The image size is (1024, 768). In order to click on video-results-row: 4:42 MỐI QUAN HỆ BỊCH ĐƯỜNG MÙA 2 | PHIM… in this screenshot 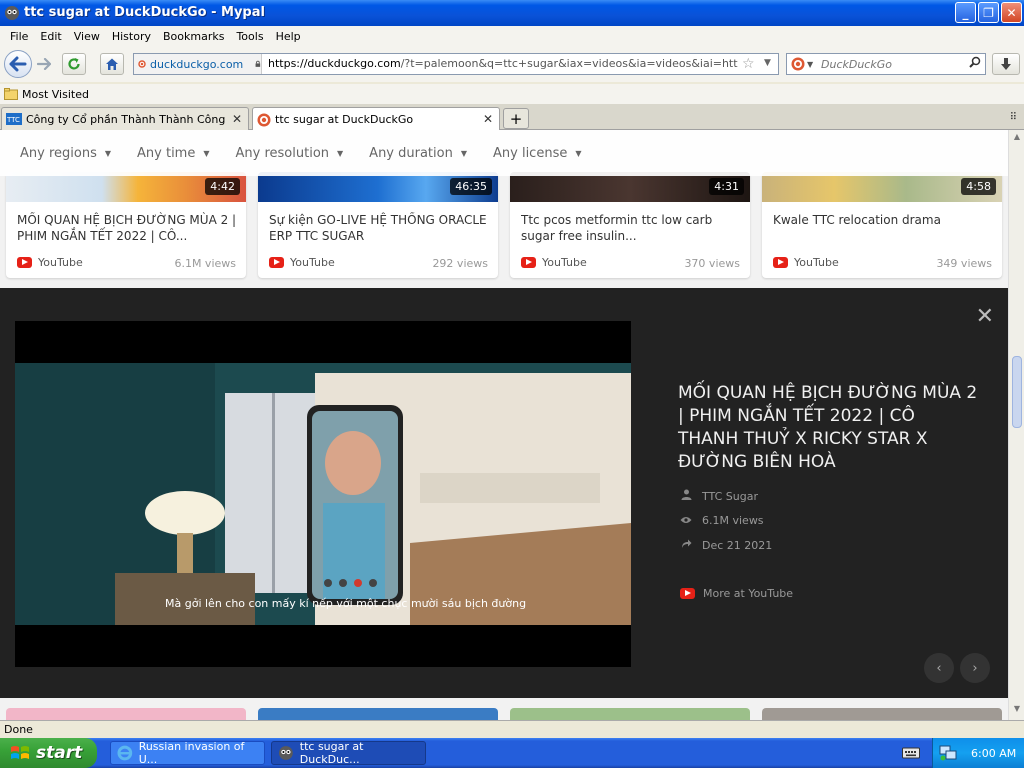, I will do `click(504, 226)`.